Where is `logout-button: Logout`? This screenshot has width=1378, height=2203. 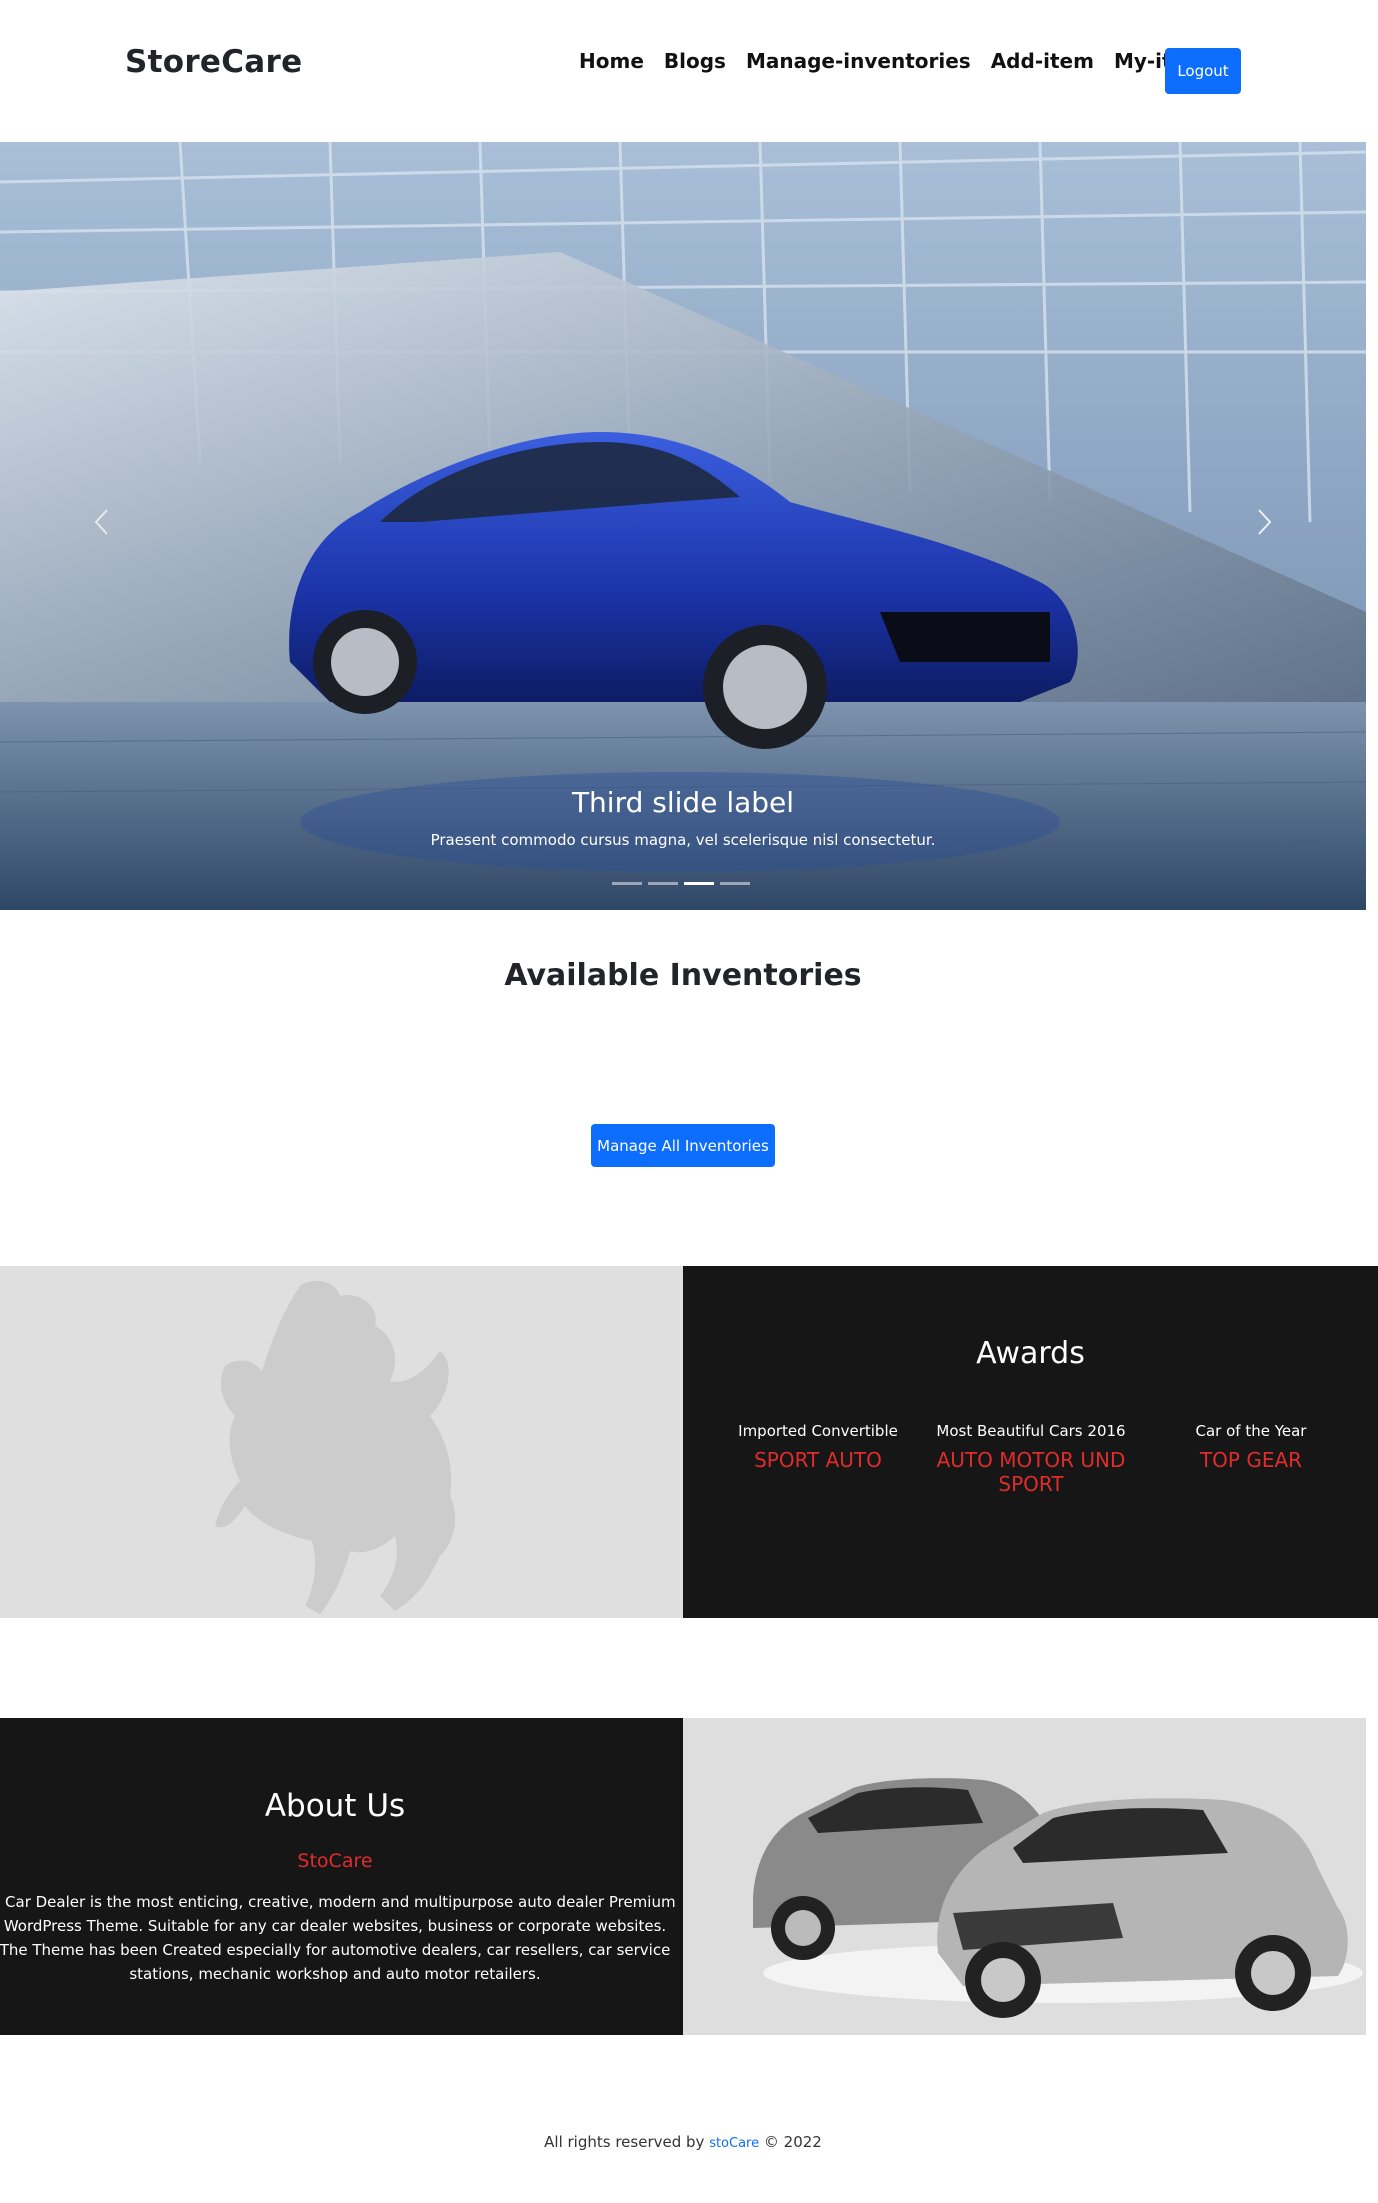 logout-button: Logout is located at coordinates (1203, 71).